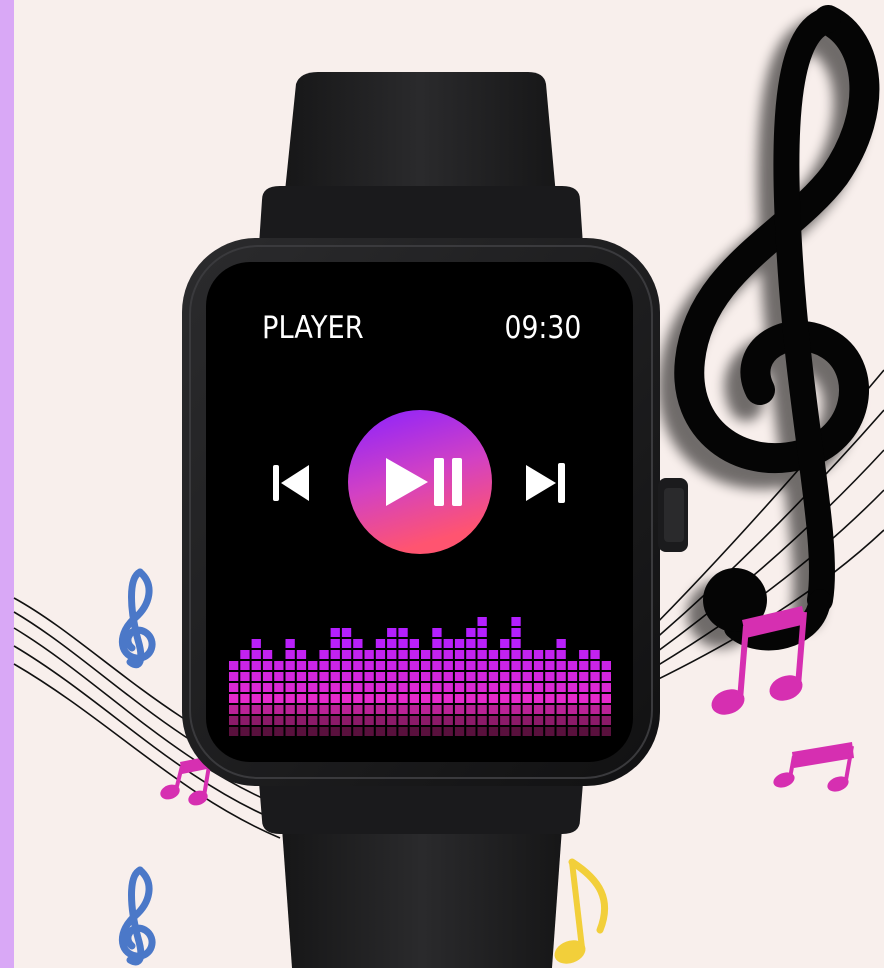 This screenshot has width=884, height=968. What do you see at coordinates (294, 483) in the screenshot?
I see `prev-button` at bounding box center [294, 483].